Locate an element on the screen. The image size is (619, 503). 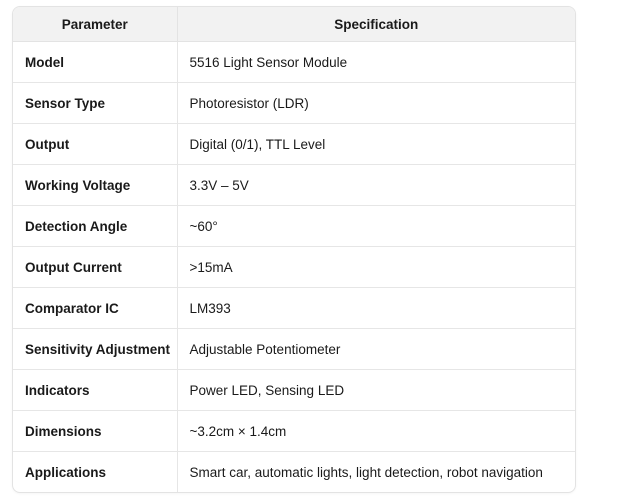
param-cell: Dimensions is located at coordinates (95, 431).